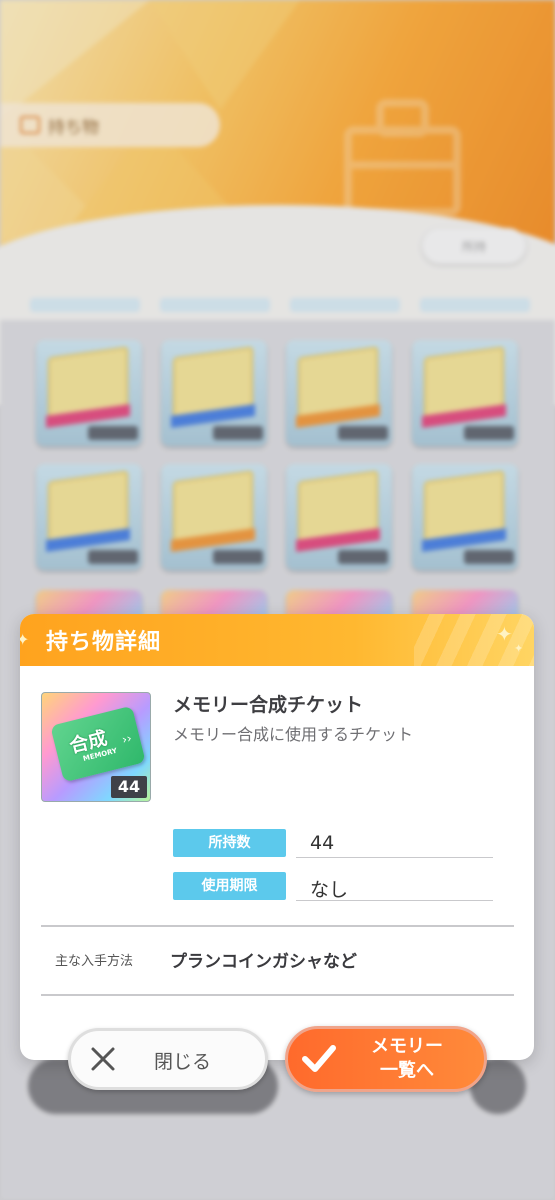 The height and width of the screenshot is (1200, 555). What do you see at coordinates (183, 1062) in the screenshot?
I see `close-button-label: 閉じる` at bounding box center [183, 1062].